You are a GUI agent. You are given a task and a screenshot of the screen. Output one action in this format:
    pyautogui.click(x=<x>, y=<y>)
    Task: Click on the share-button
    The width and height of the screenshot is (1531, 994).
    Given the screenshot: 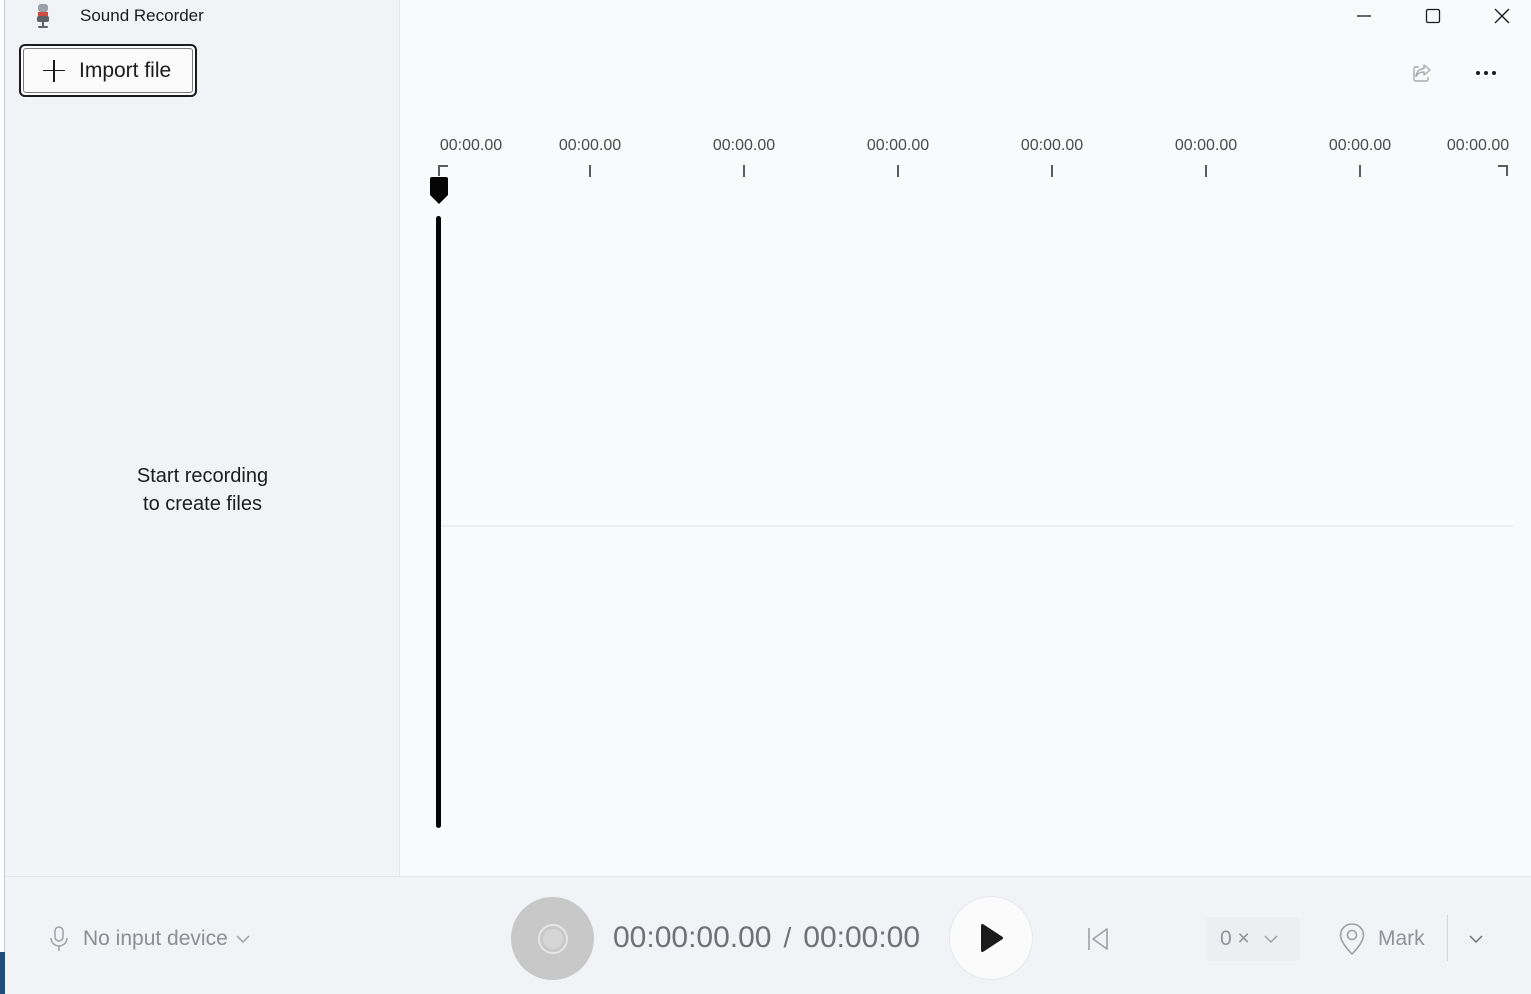 What is the action you would take?
    pyautogui.click(x=1422, y=73)
    